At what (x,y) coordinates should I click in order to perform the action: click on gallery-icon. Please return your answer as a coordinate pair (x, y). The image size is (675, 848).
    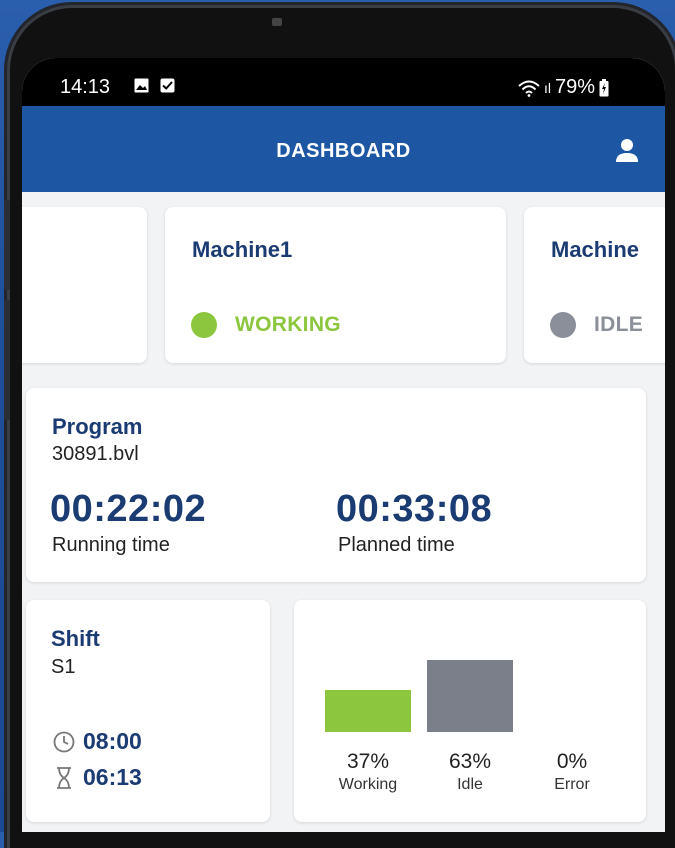
    Looking at the image, I should click on (141, 85).